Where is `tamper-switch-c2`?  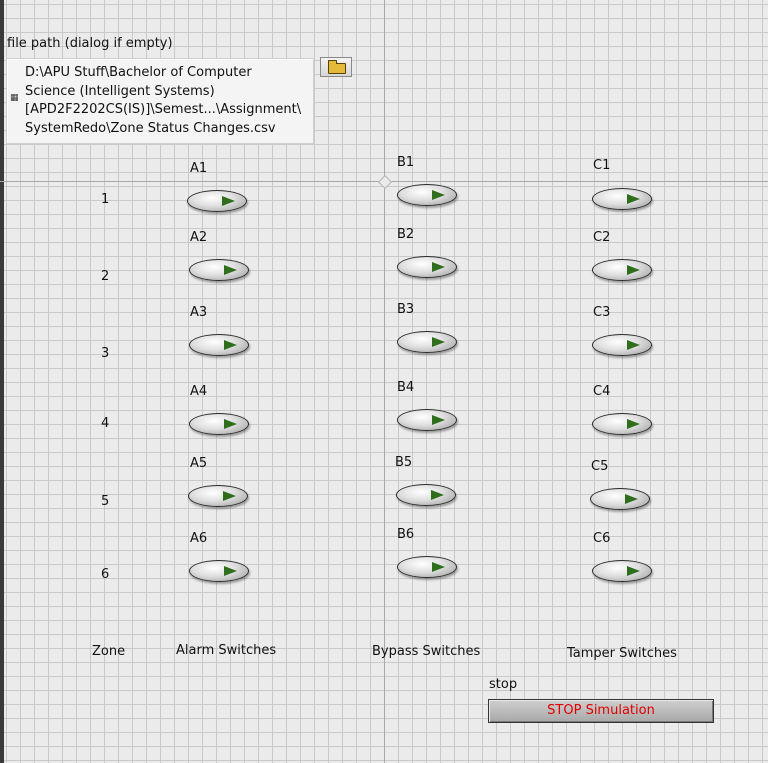 tamper-switch-c2 is located at coordinates (622, 270).